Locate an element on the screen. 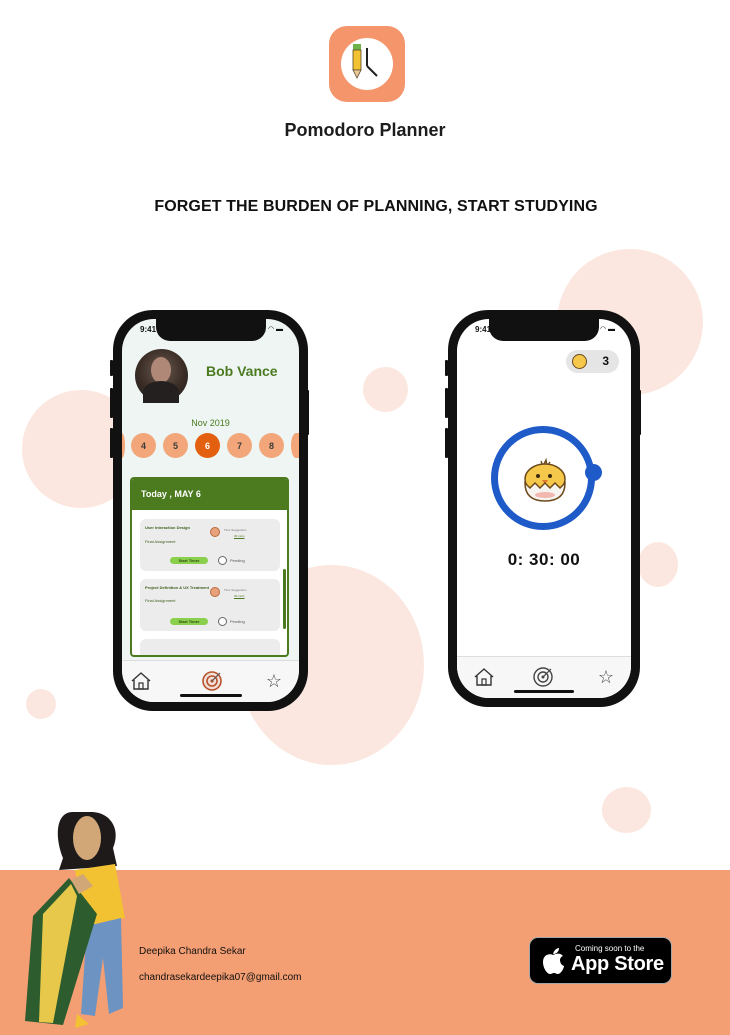  app-title: Pomodoro Planner is located at coordinates (365, 130).